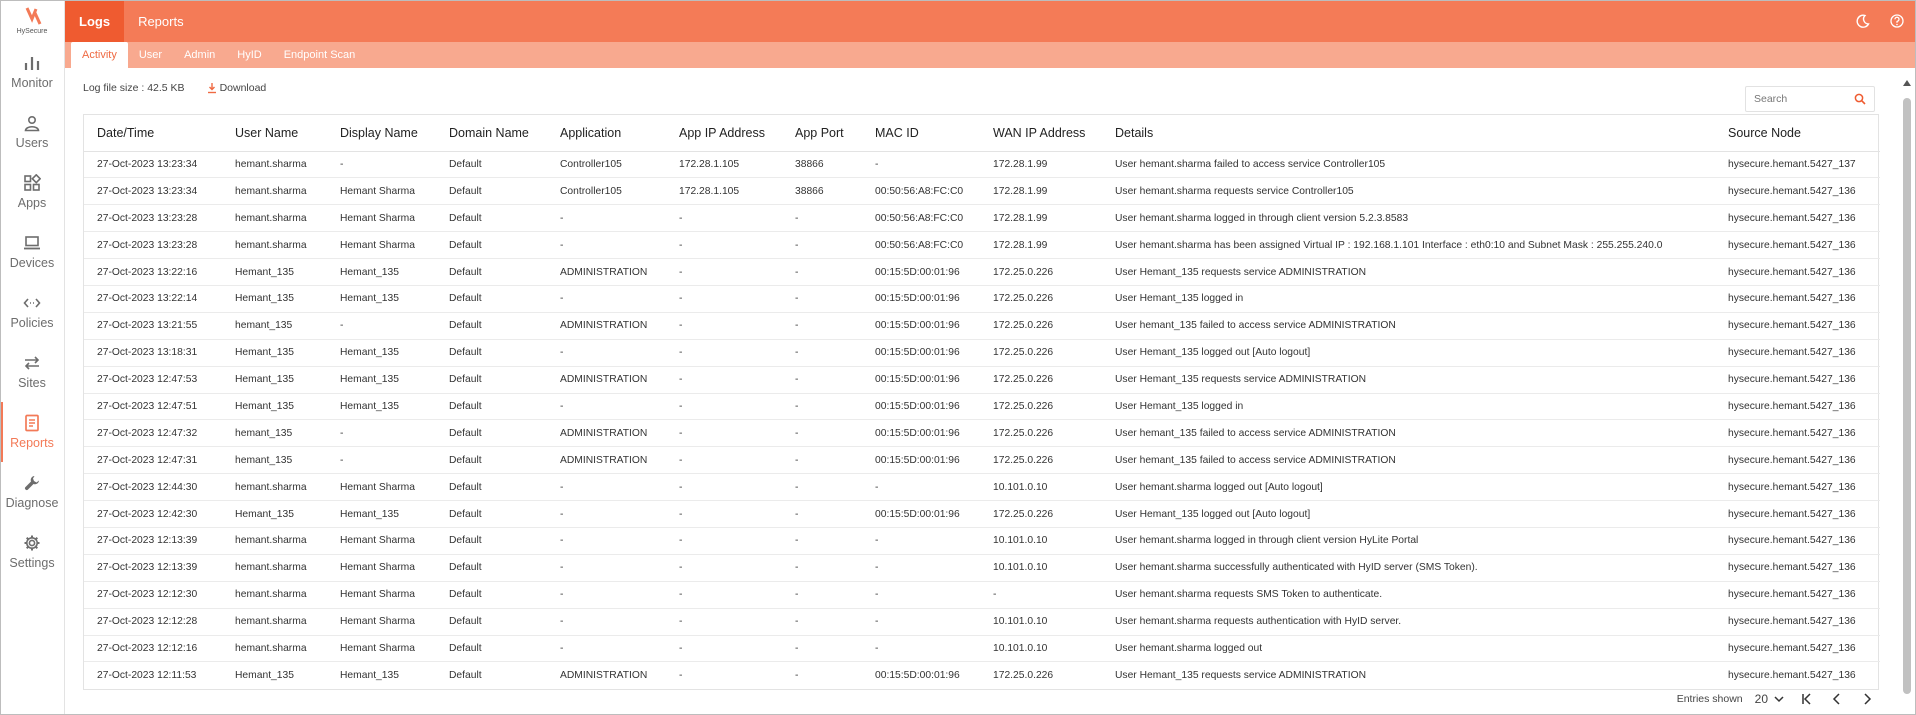  Describe the element at coordinates (320, 55) in the screenshot. I see `subtab-endpoint-scan: Endpoint Scan` at that location.